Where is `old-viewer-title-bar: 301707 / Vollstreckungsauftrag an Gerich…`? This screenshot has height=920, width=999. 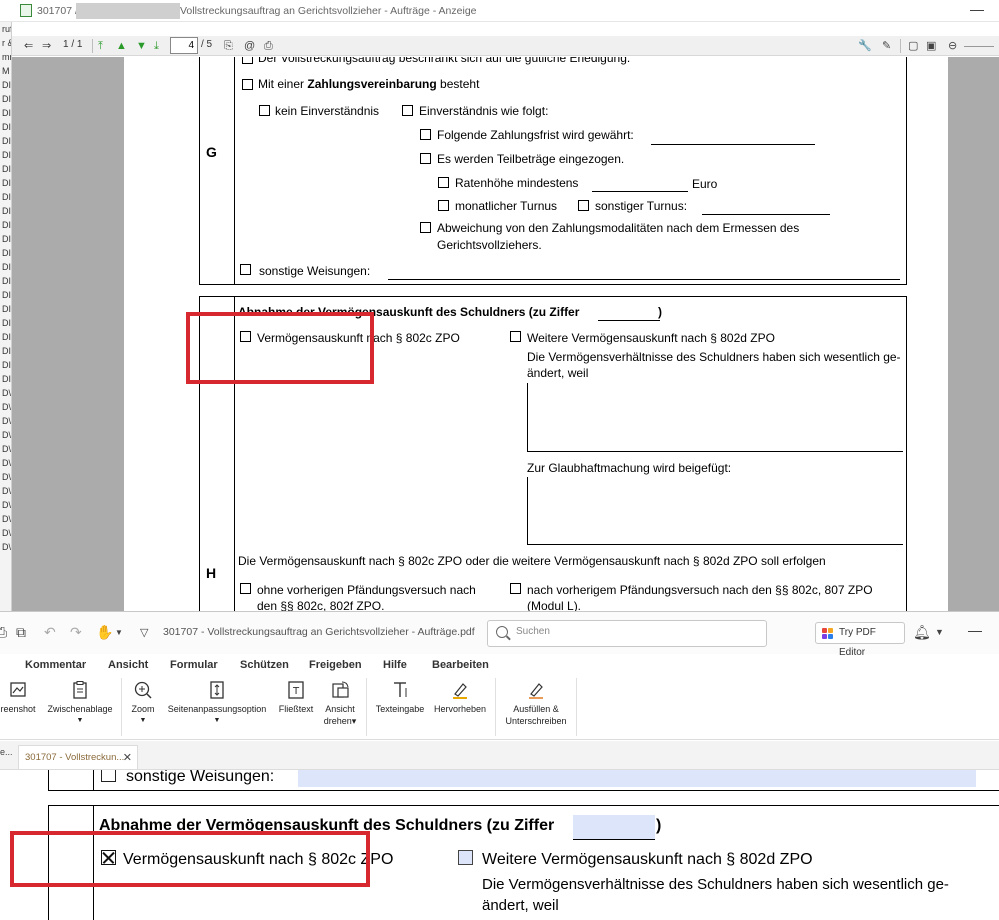
old-viewer-title-bar: 301707 / Vollstreckungsauftrag an Gerich… is located at coordinates (499, 11).